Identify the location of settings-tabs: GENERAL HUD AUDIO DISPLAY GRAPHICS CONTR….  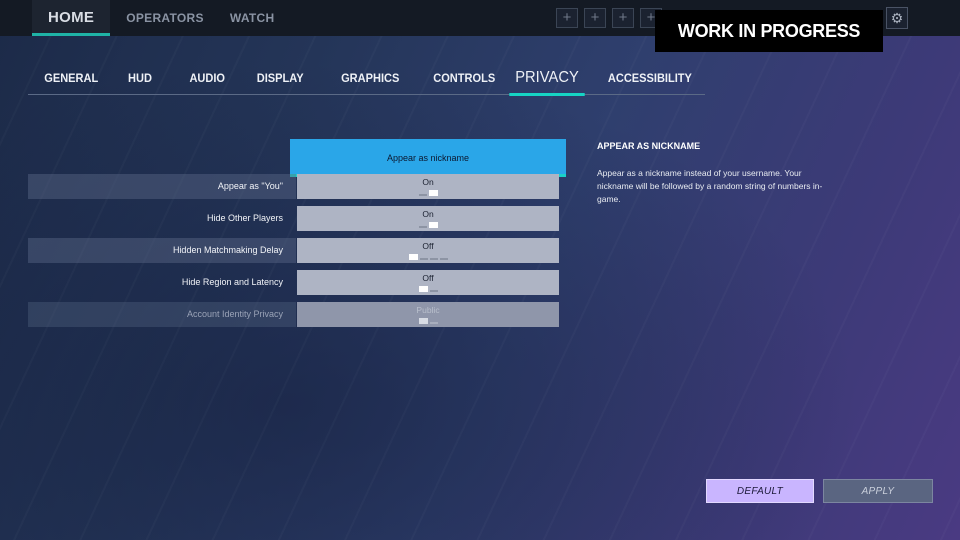
(366, 79).